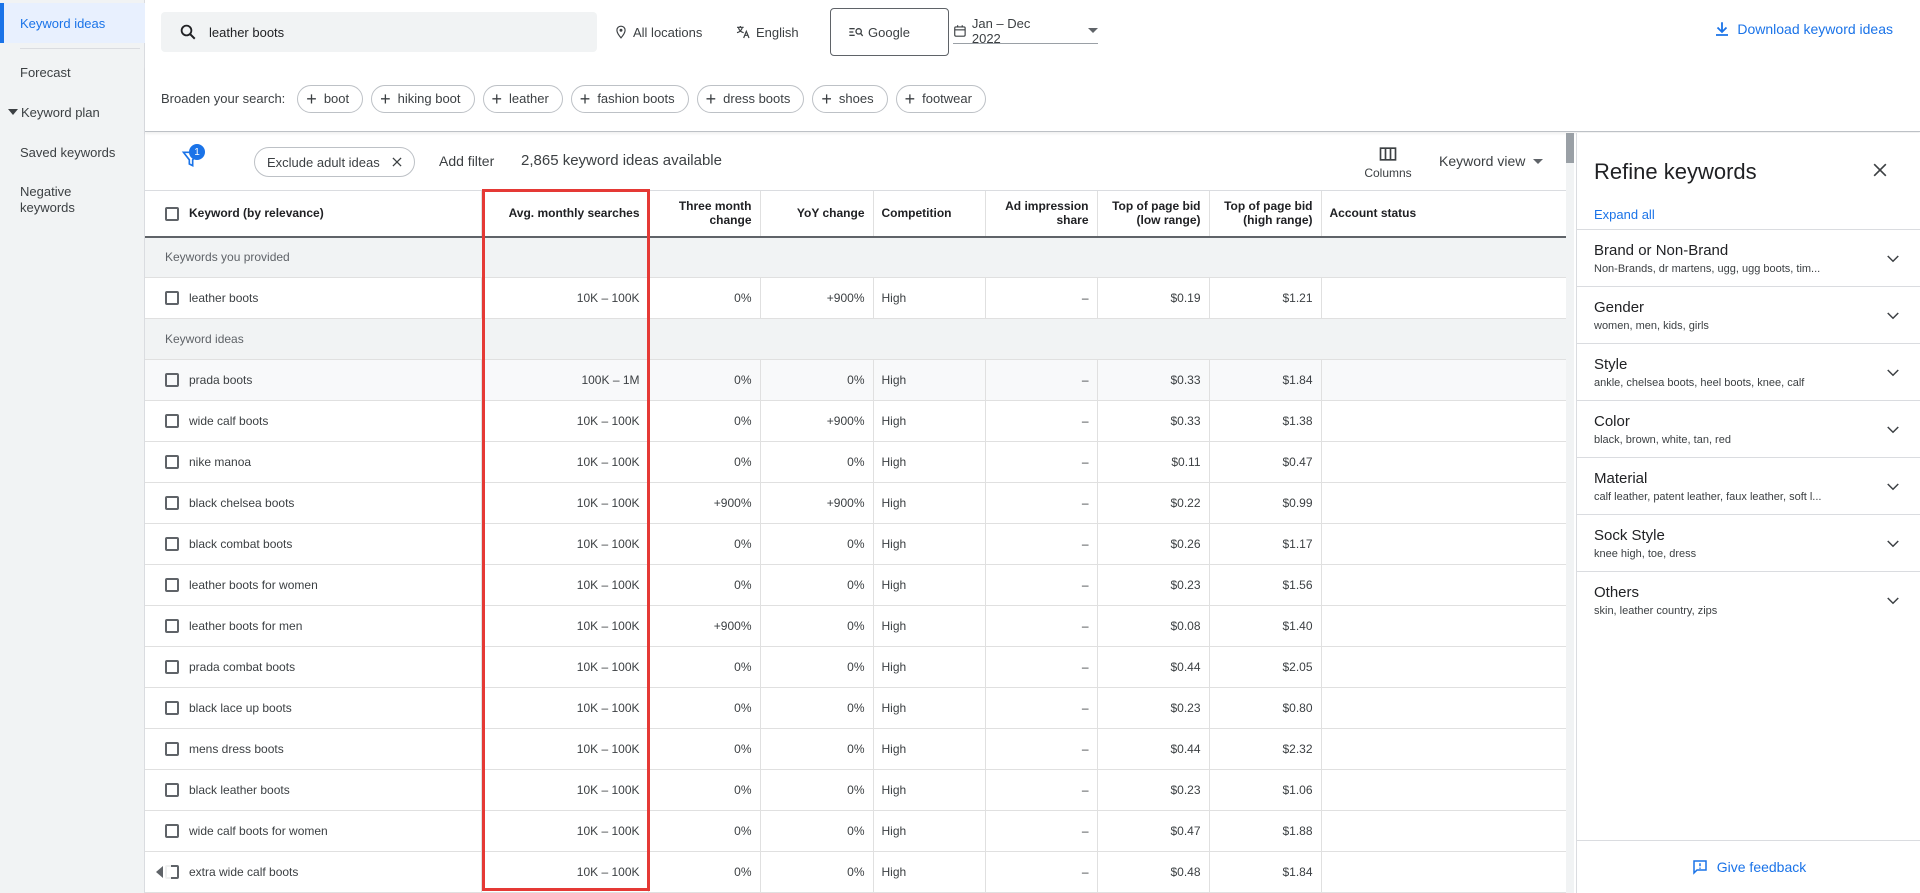 This screenshot has width=1920, height=893. I want to click on broaden-chip: + shoes, so click(850, 98).